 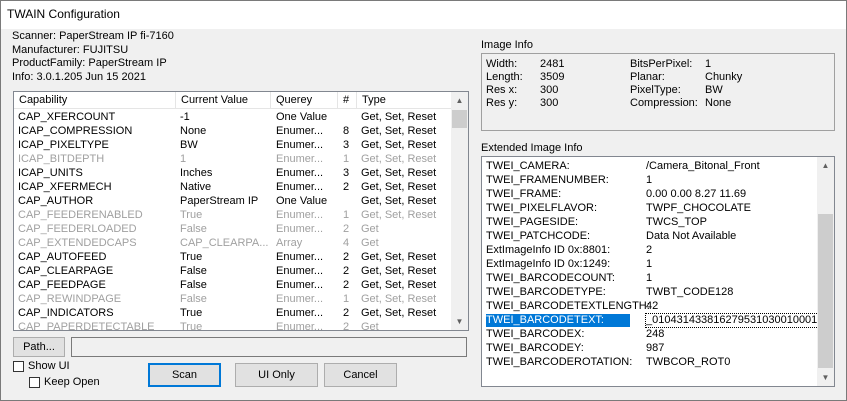 I want to click on list-item: TWEI_CAMERA: /Camera_Bitonal_Front, so click(x=651, y=166).